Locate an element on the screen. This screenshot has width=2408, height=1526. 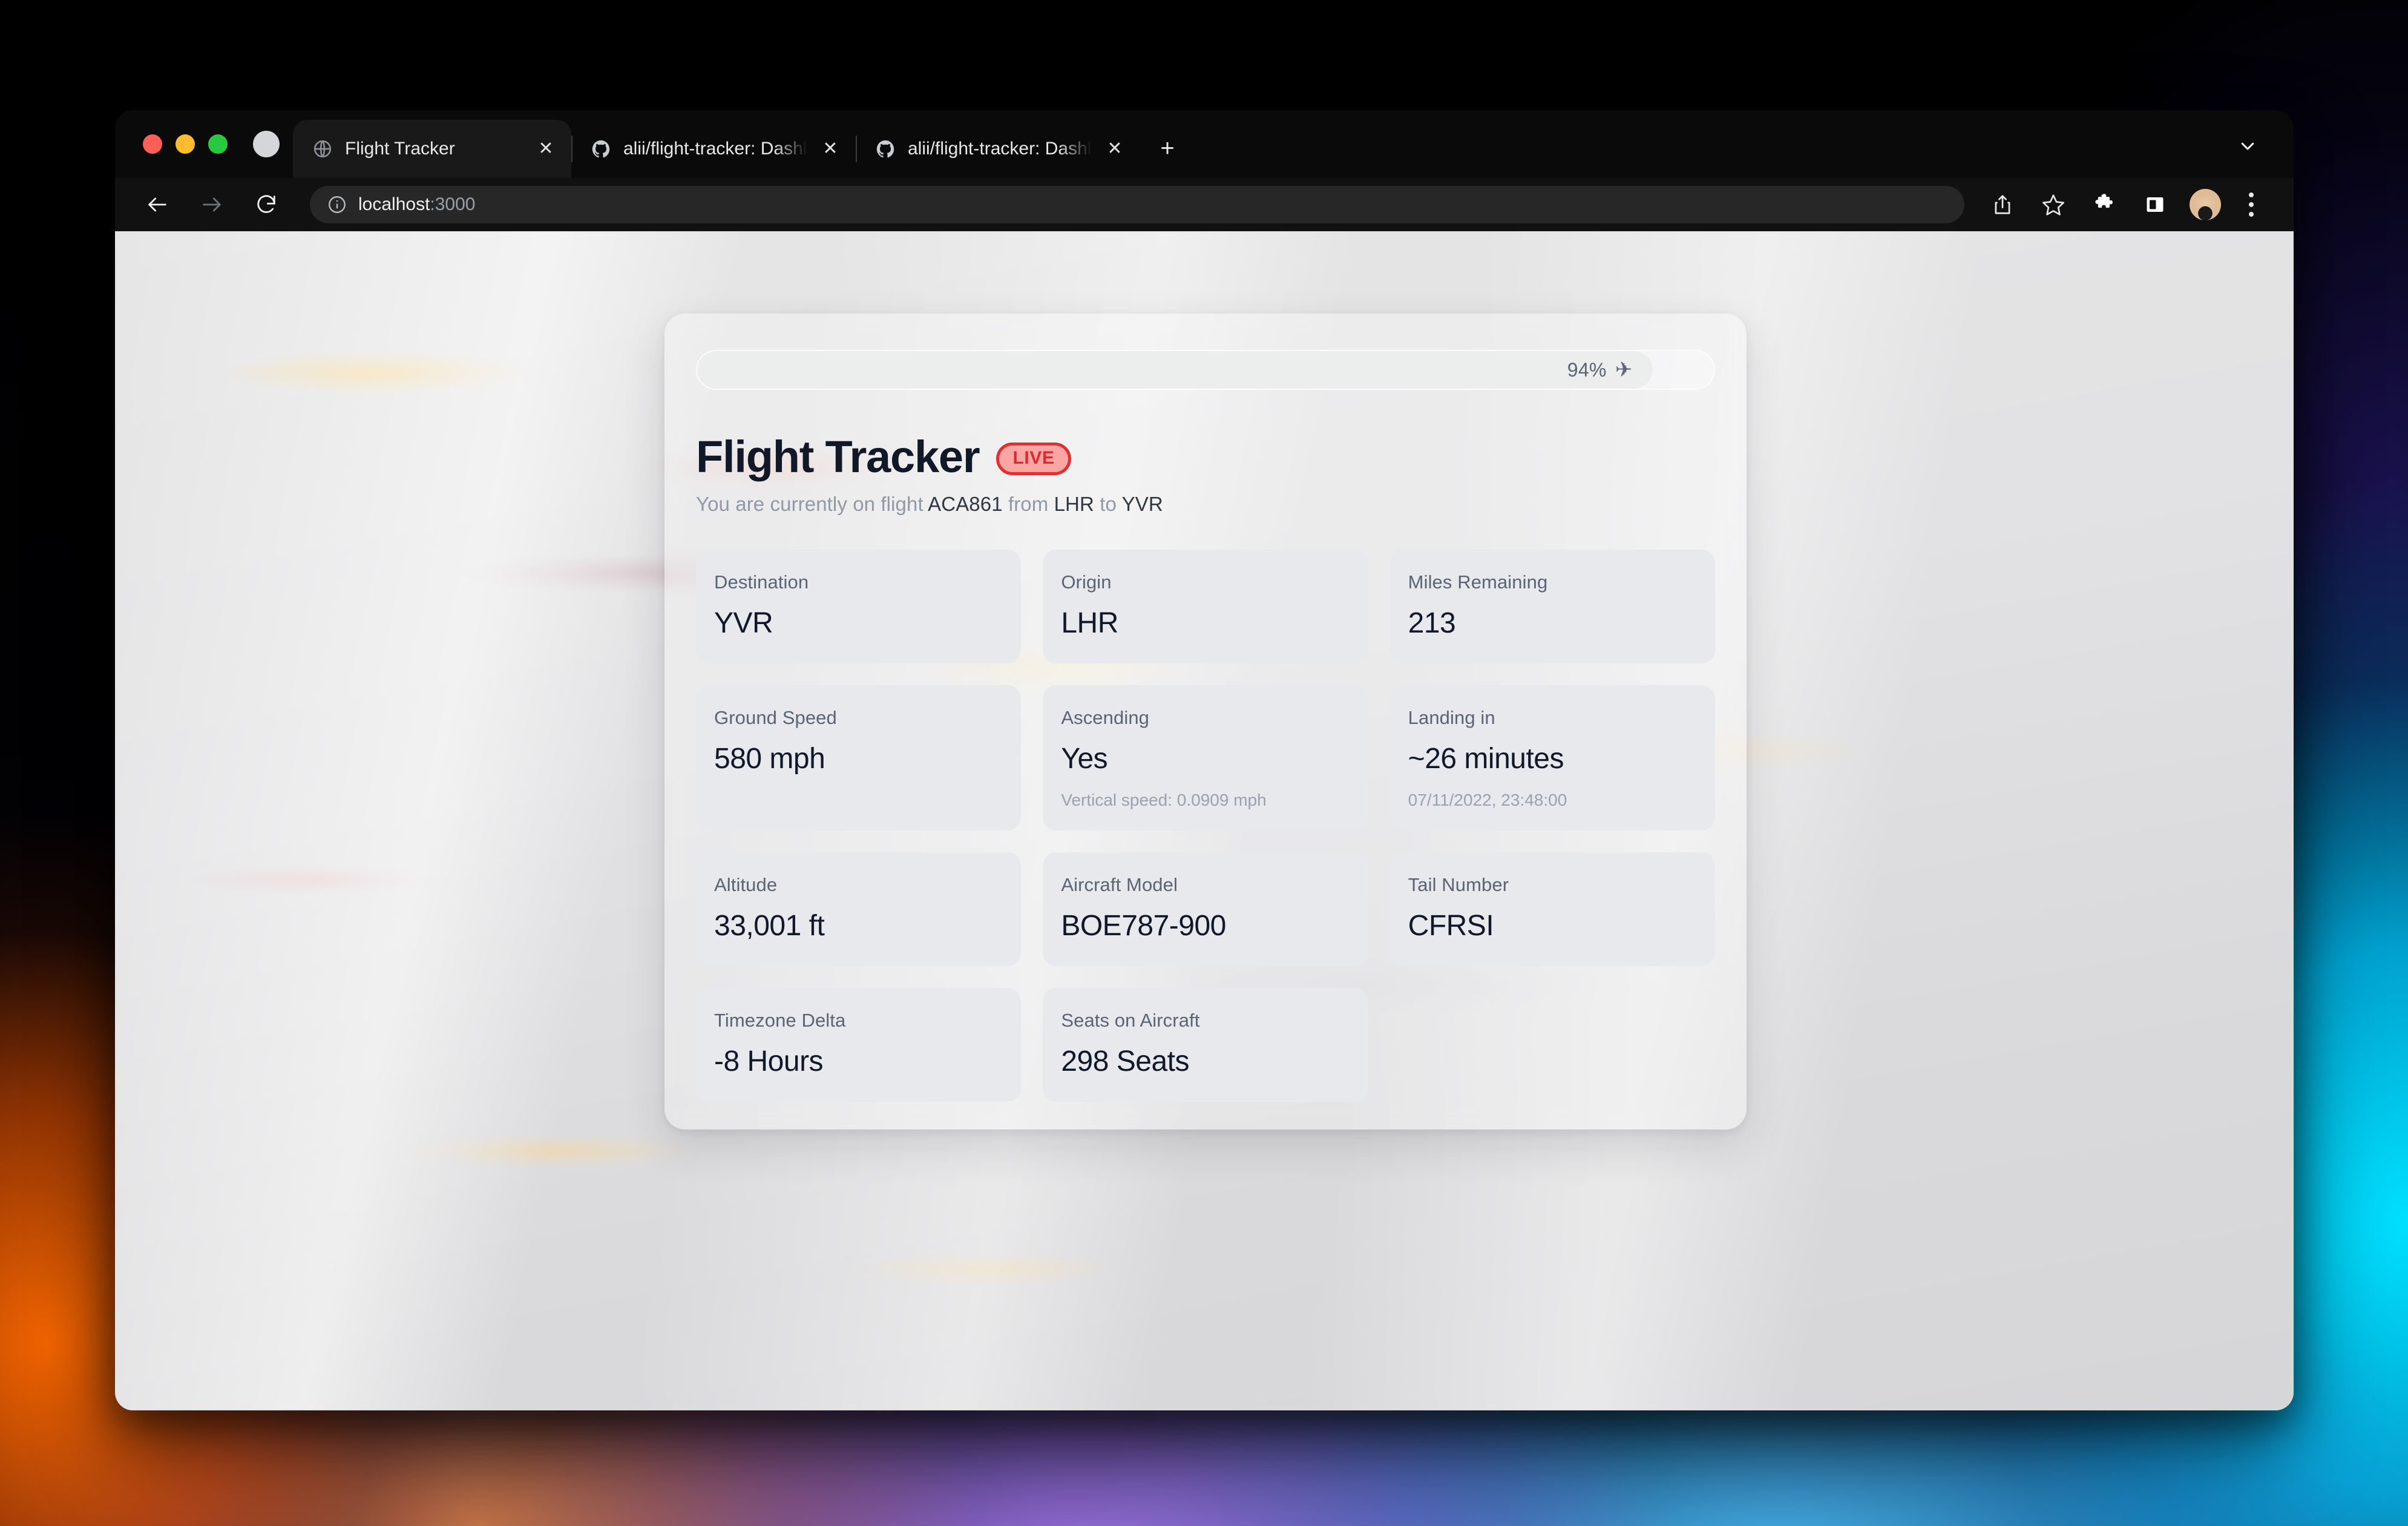
browser-toolbar: localhost:3000 is located at coordinates (1204, 205).